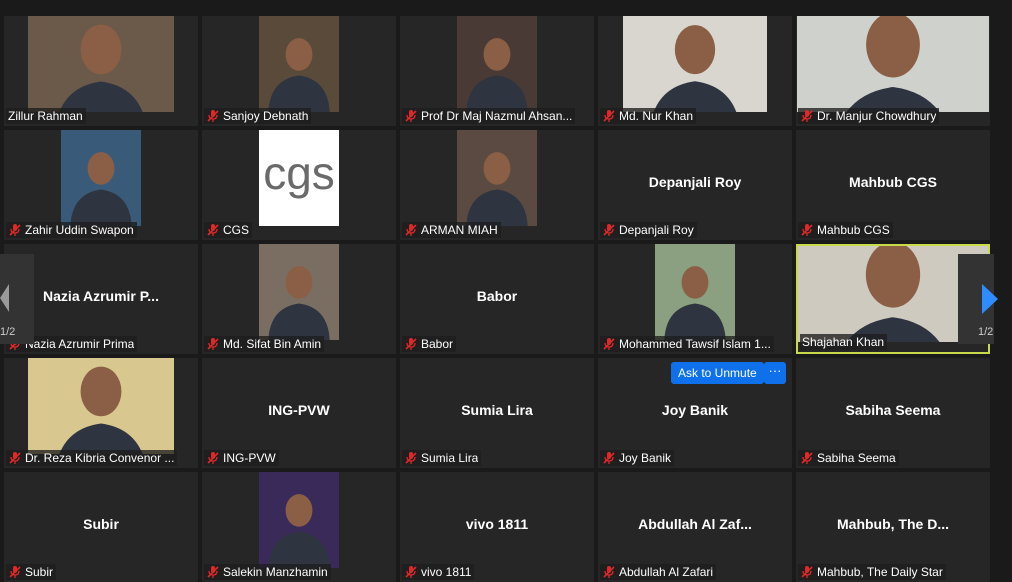 The width and height of the screenshot is (1012, 582). Describe the element at coordinates (666, 572) in the screenshot. I see `participant-name: Abdullah Al Zafari` at that location.